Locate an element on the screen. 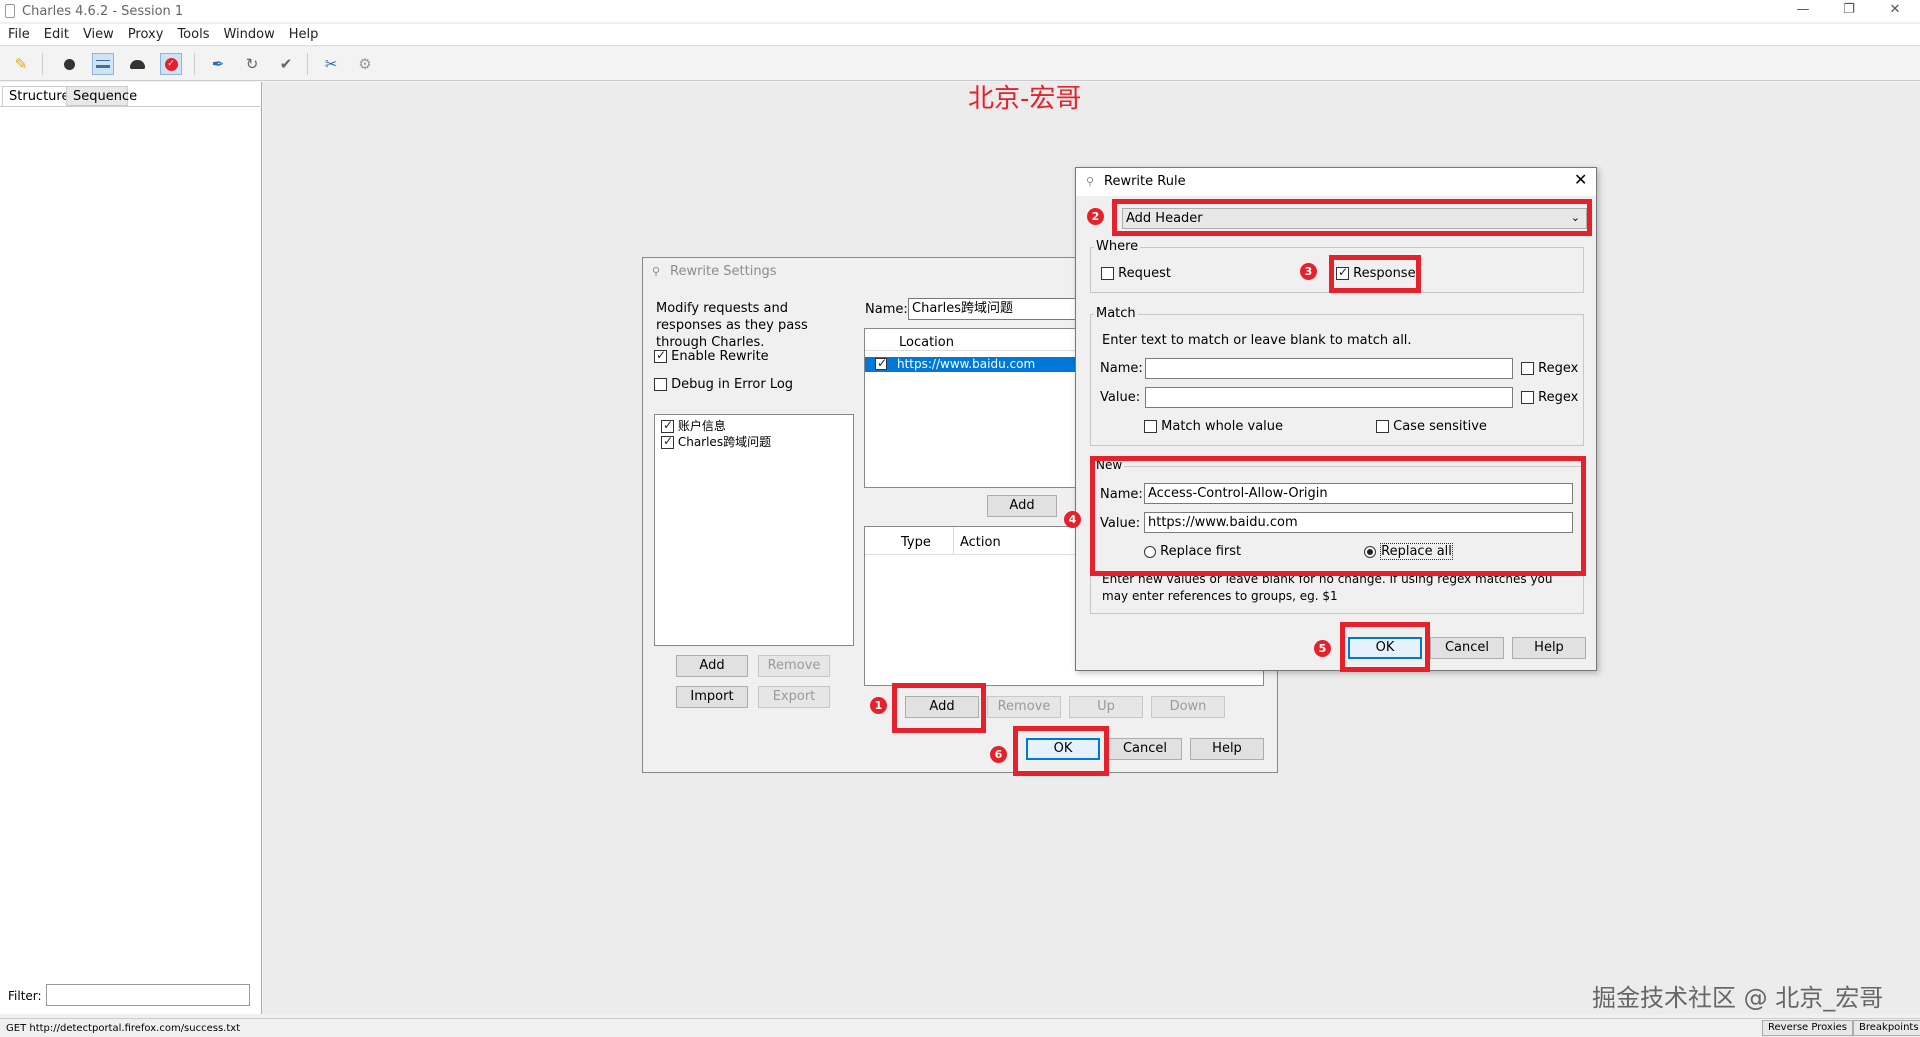 Image resolution: width=1920 pixels, height=1037 pixels. menu-help: Help is located at coordinates (304, 34).